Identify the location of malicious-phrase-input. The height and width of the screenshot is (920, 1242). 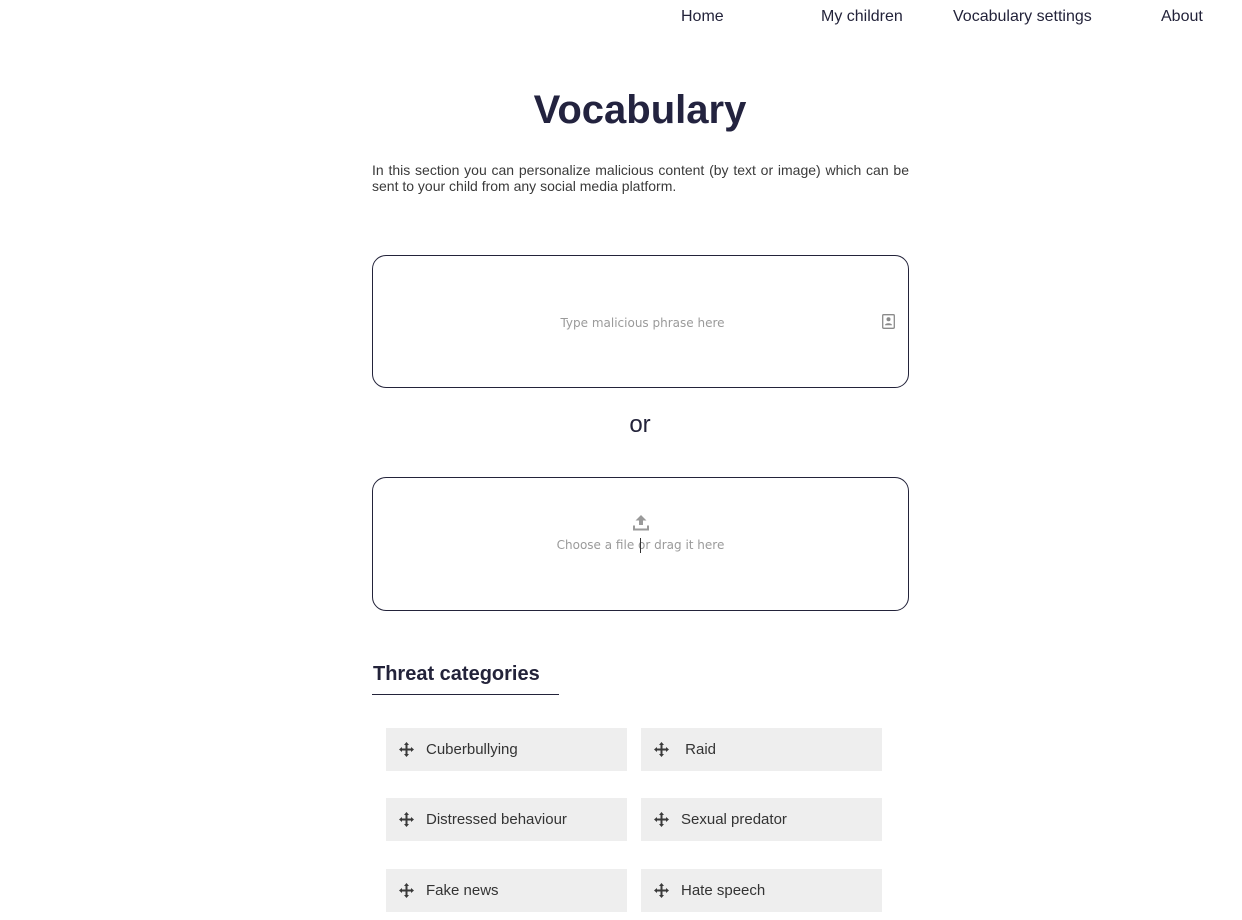
(642, 322).